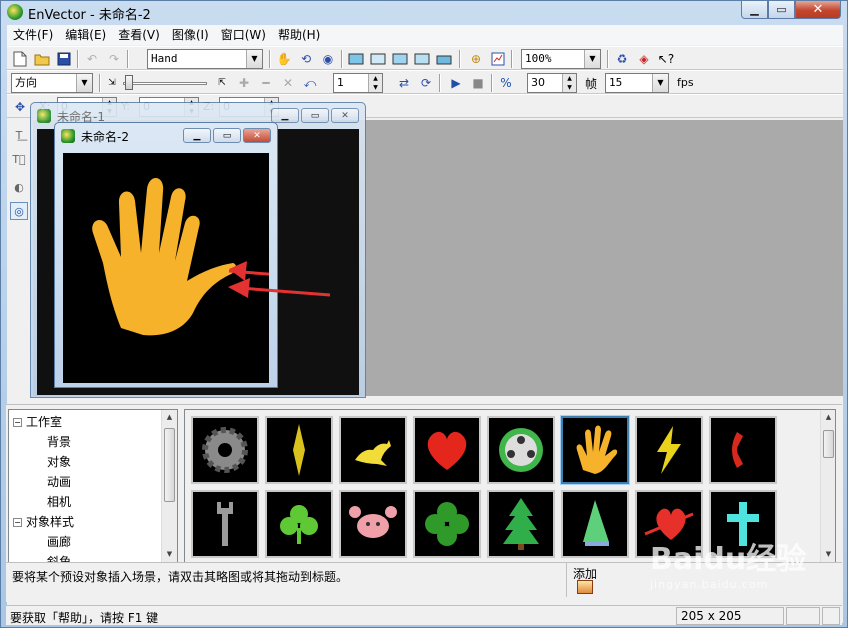  Describe the element at coordinates (622, 59) in the screenshot. I see `render-icon: ♻` at that location.